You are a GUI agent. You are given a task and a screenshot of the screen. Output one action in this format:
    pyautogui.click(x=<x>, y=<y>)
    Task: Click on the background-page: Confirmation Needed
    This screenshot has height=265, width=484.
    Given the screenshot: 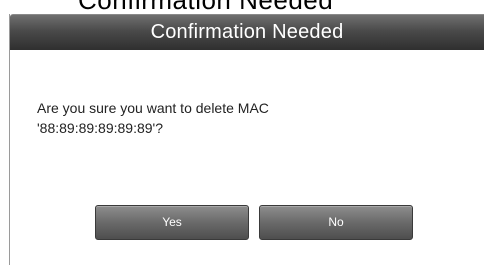 What is the action you would take?
    pyautogui.click(x=242, y=7)
    